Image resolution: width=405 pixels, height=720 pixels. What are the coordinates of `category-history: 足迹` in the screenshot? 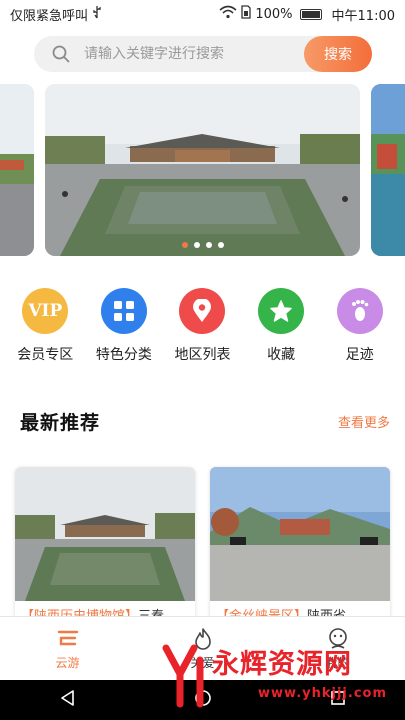 It's located at (360, 328).